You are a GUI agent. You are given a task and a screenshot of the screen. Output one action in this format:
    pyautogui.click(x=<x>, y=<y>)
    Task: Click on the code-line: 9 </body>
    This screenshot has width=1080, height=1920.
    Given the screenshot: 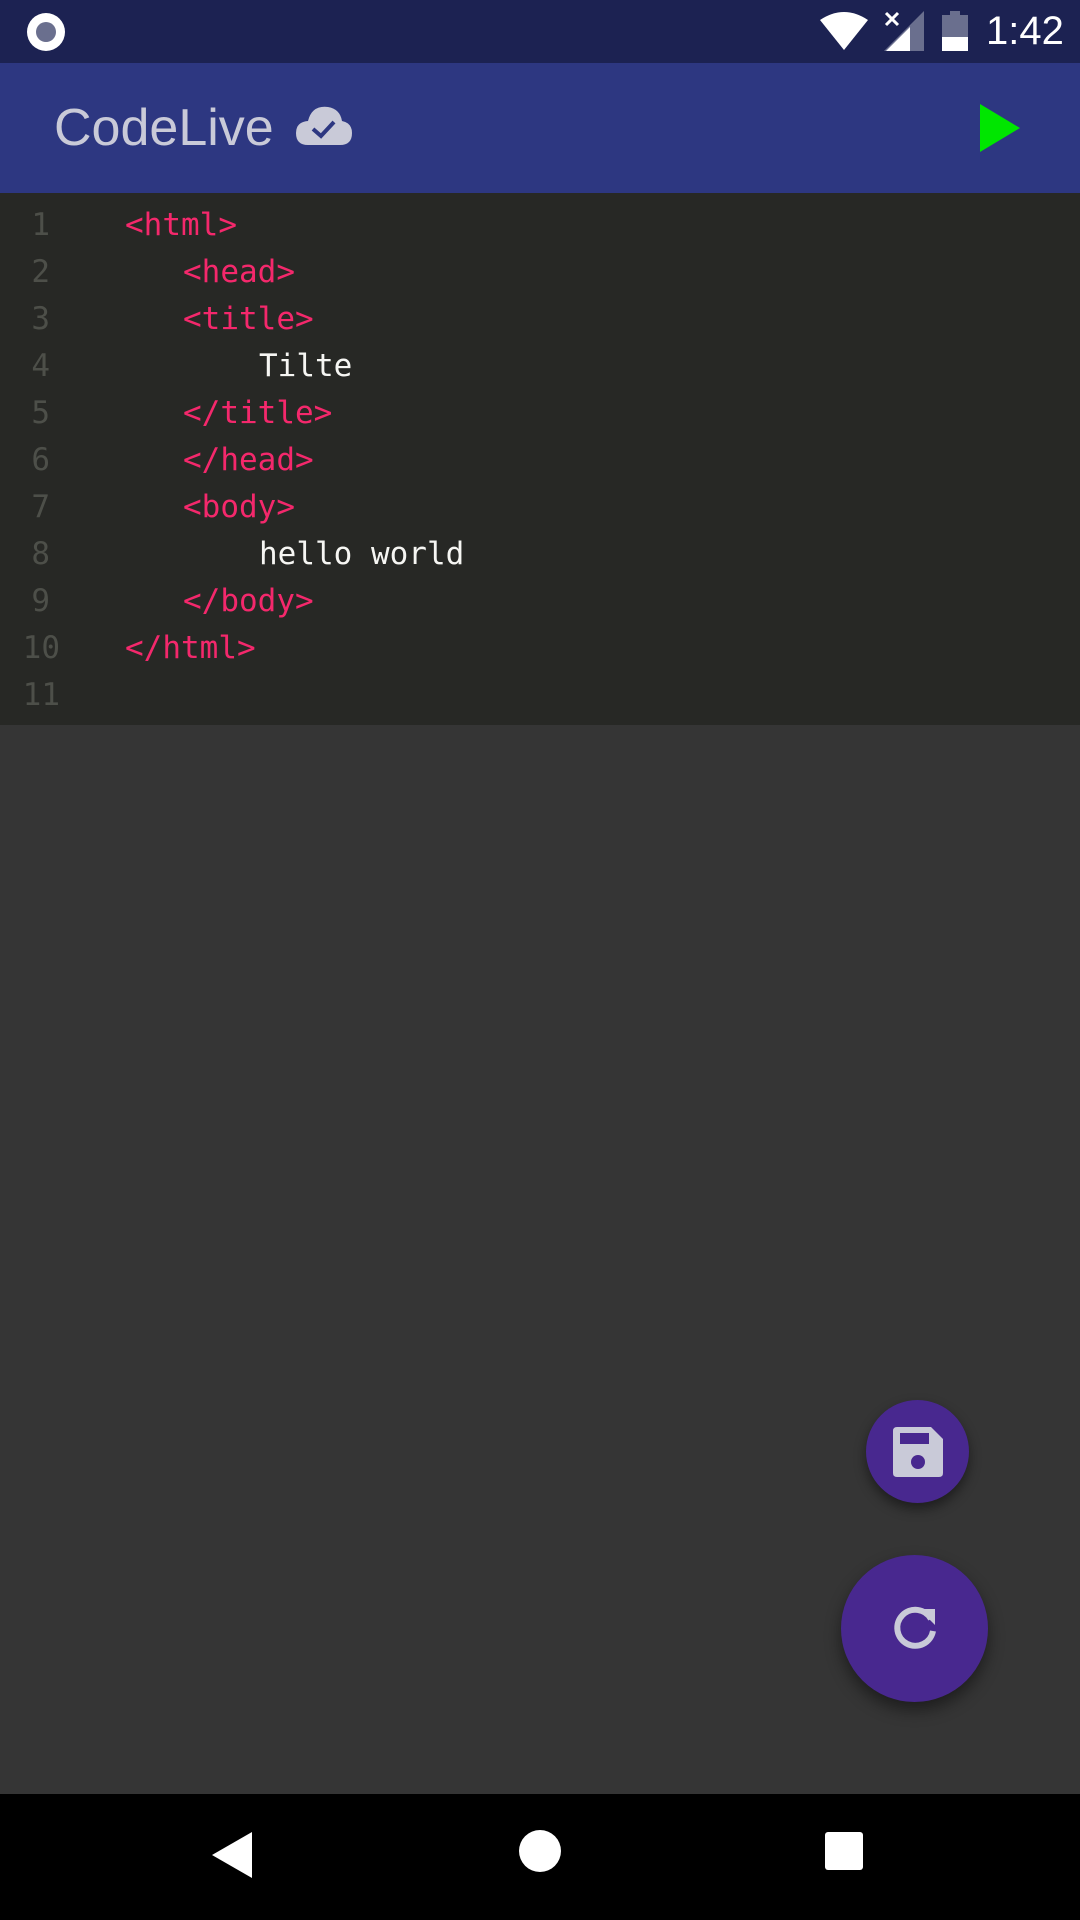 What is the action you would take?
    pyautogui.click(x=540, y=601)
    